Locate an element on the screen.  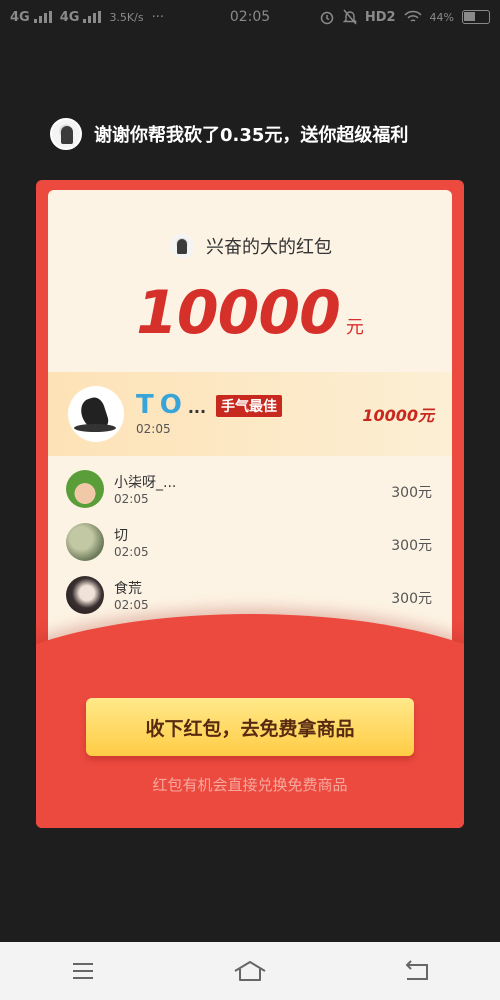
wifi-icon is located at coordinates (413, 16).